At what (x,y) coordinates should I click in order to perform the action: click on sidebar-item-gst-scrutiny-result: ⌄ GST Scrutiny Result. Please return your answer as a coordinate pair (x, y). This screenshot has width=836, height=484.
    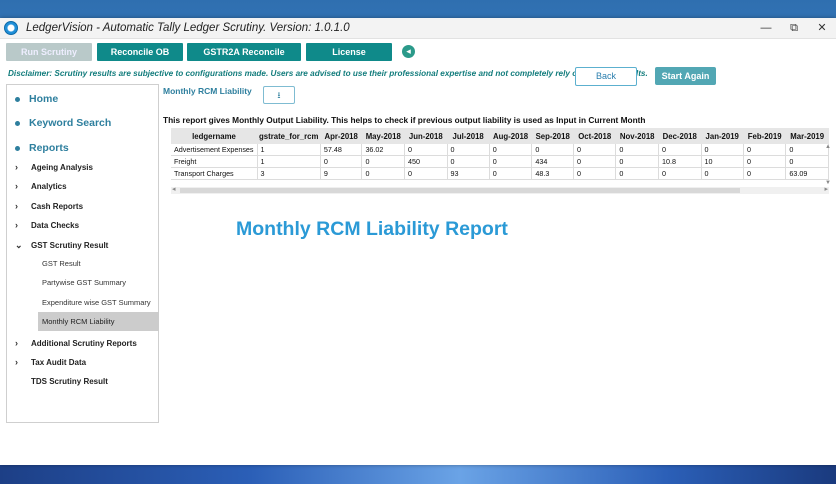
    Looking at the image, I should click on (61, 245).